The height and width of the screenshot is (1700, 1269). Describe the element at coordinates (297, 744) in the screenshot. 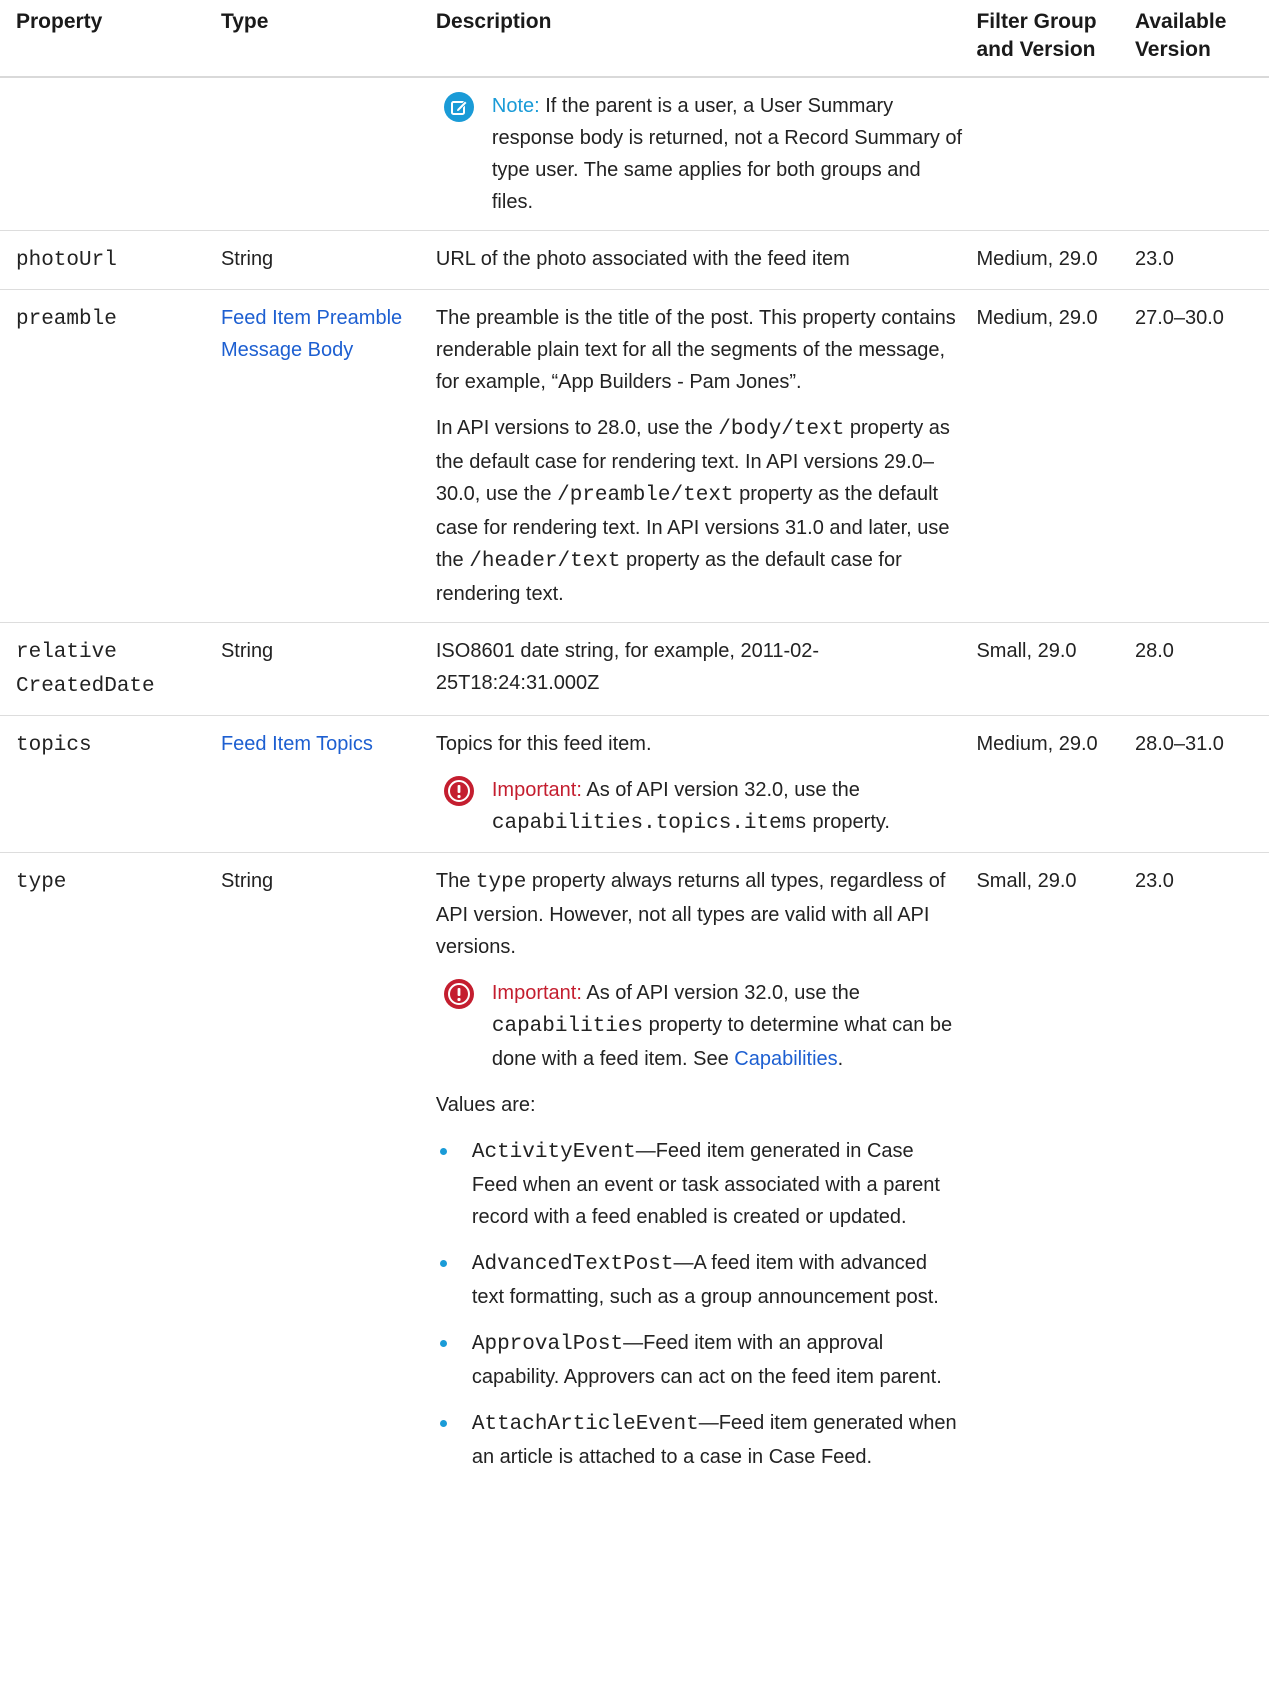

I see `type-link-feed-item-topics: Feed Item Topics` at that location.